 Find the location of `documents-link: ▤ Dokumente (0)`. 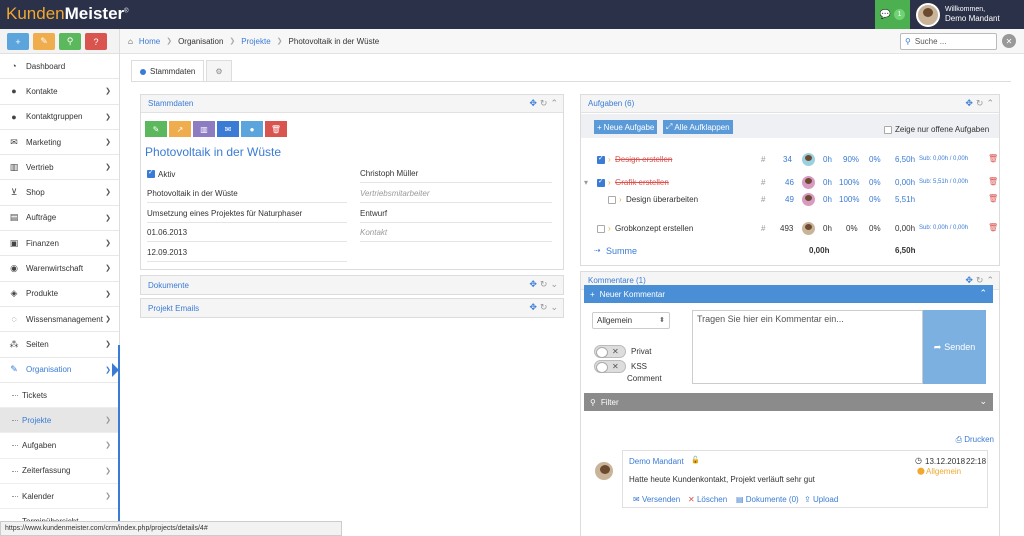

documents-link: ▤ Dokumente (0) is located at coordinates (767, 499).